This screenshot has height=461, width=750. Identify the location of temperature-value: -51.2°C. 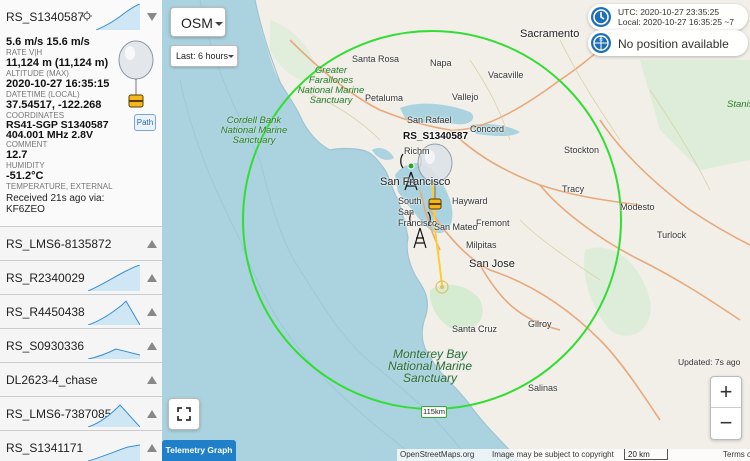
(25, 176).